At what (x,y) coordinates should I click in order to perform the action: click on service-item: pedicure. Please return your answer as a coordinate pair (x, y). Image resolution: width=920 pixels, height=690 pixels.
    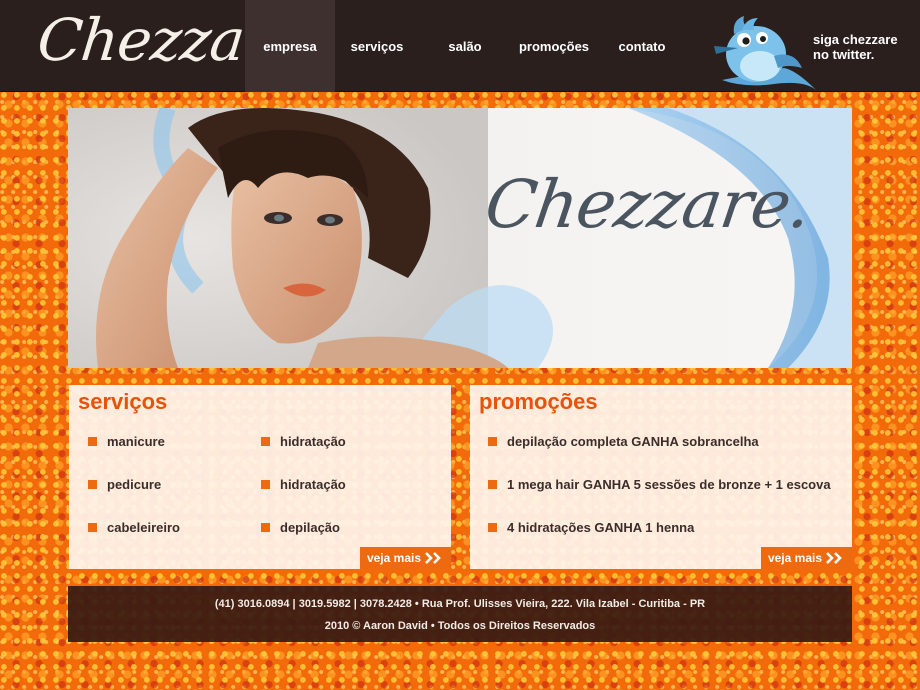
    Looking at the image, I should click on (124, 484).